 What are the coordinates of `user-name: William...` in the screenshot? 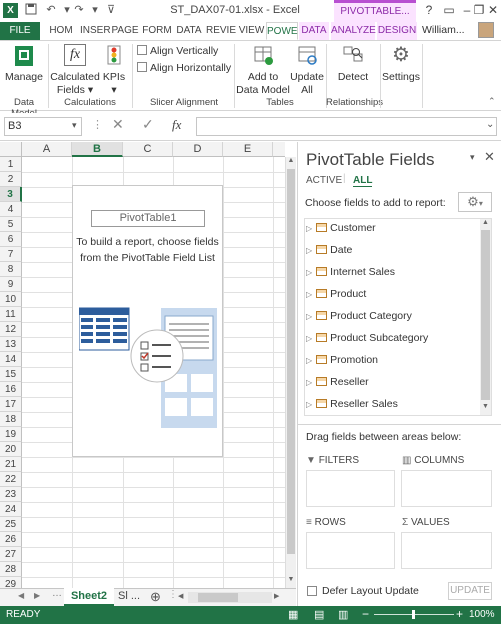 It's located at (449, 30).